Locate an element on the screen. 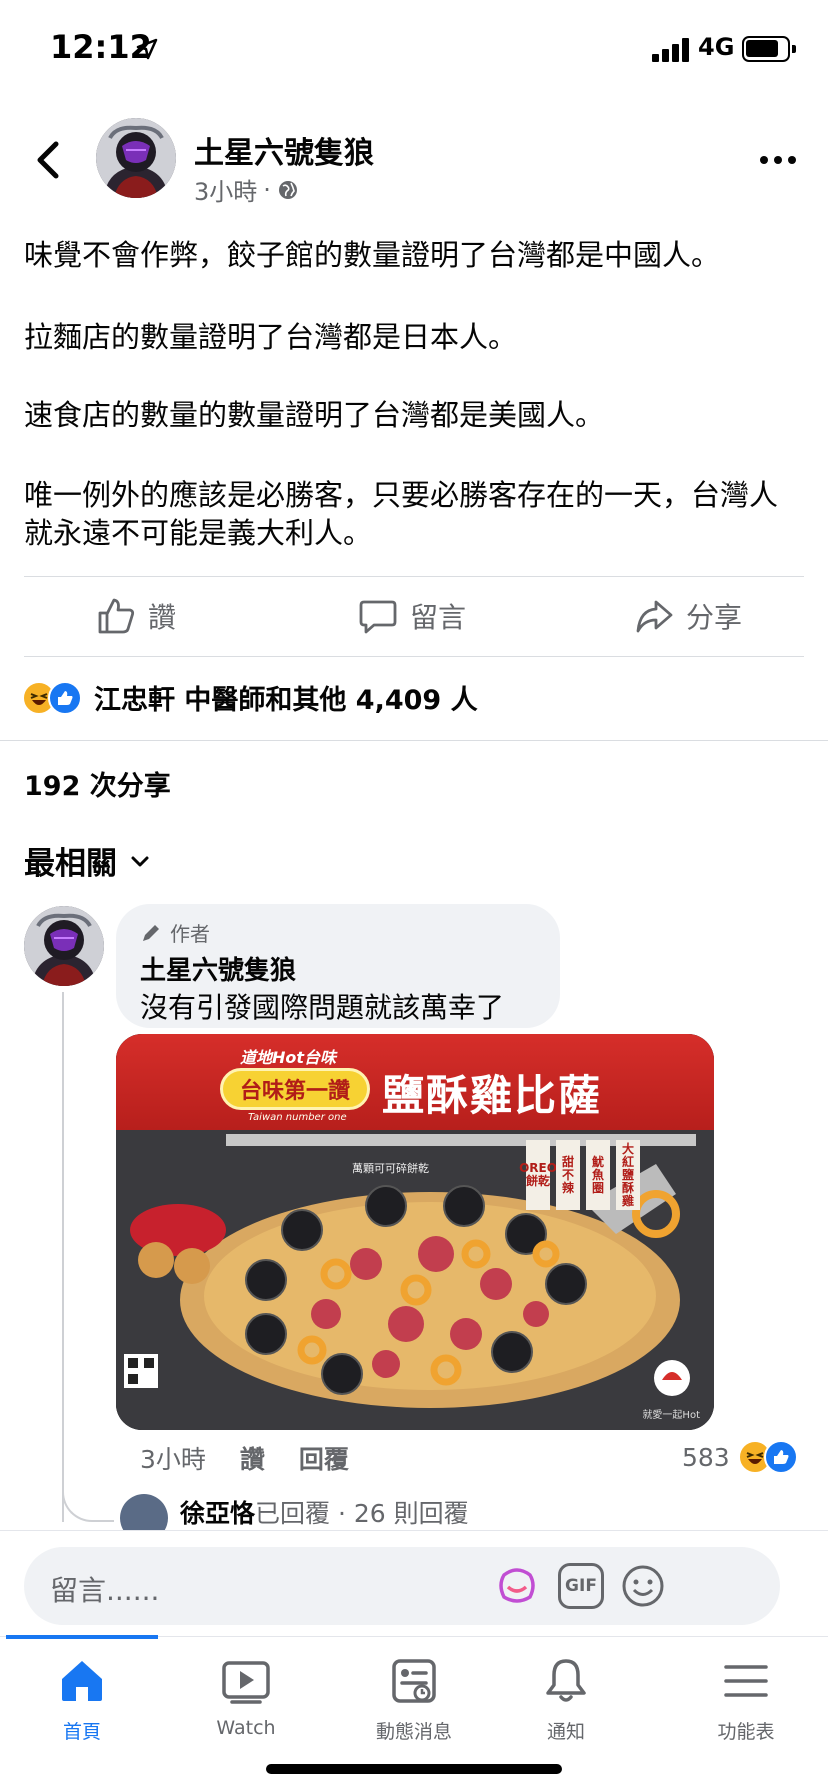 Image resolution: width=828 pixels, height=1792 pixels. like-label: 讚 is located at coordinates (162, 617).